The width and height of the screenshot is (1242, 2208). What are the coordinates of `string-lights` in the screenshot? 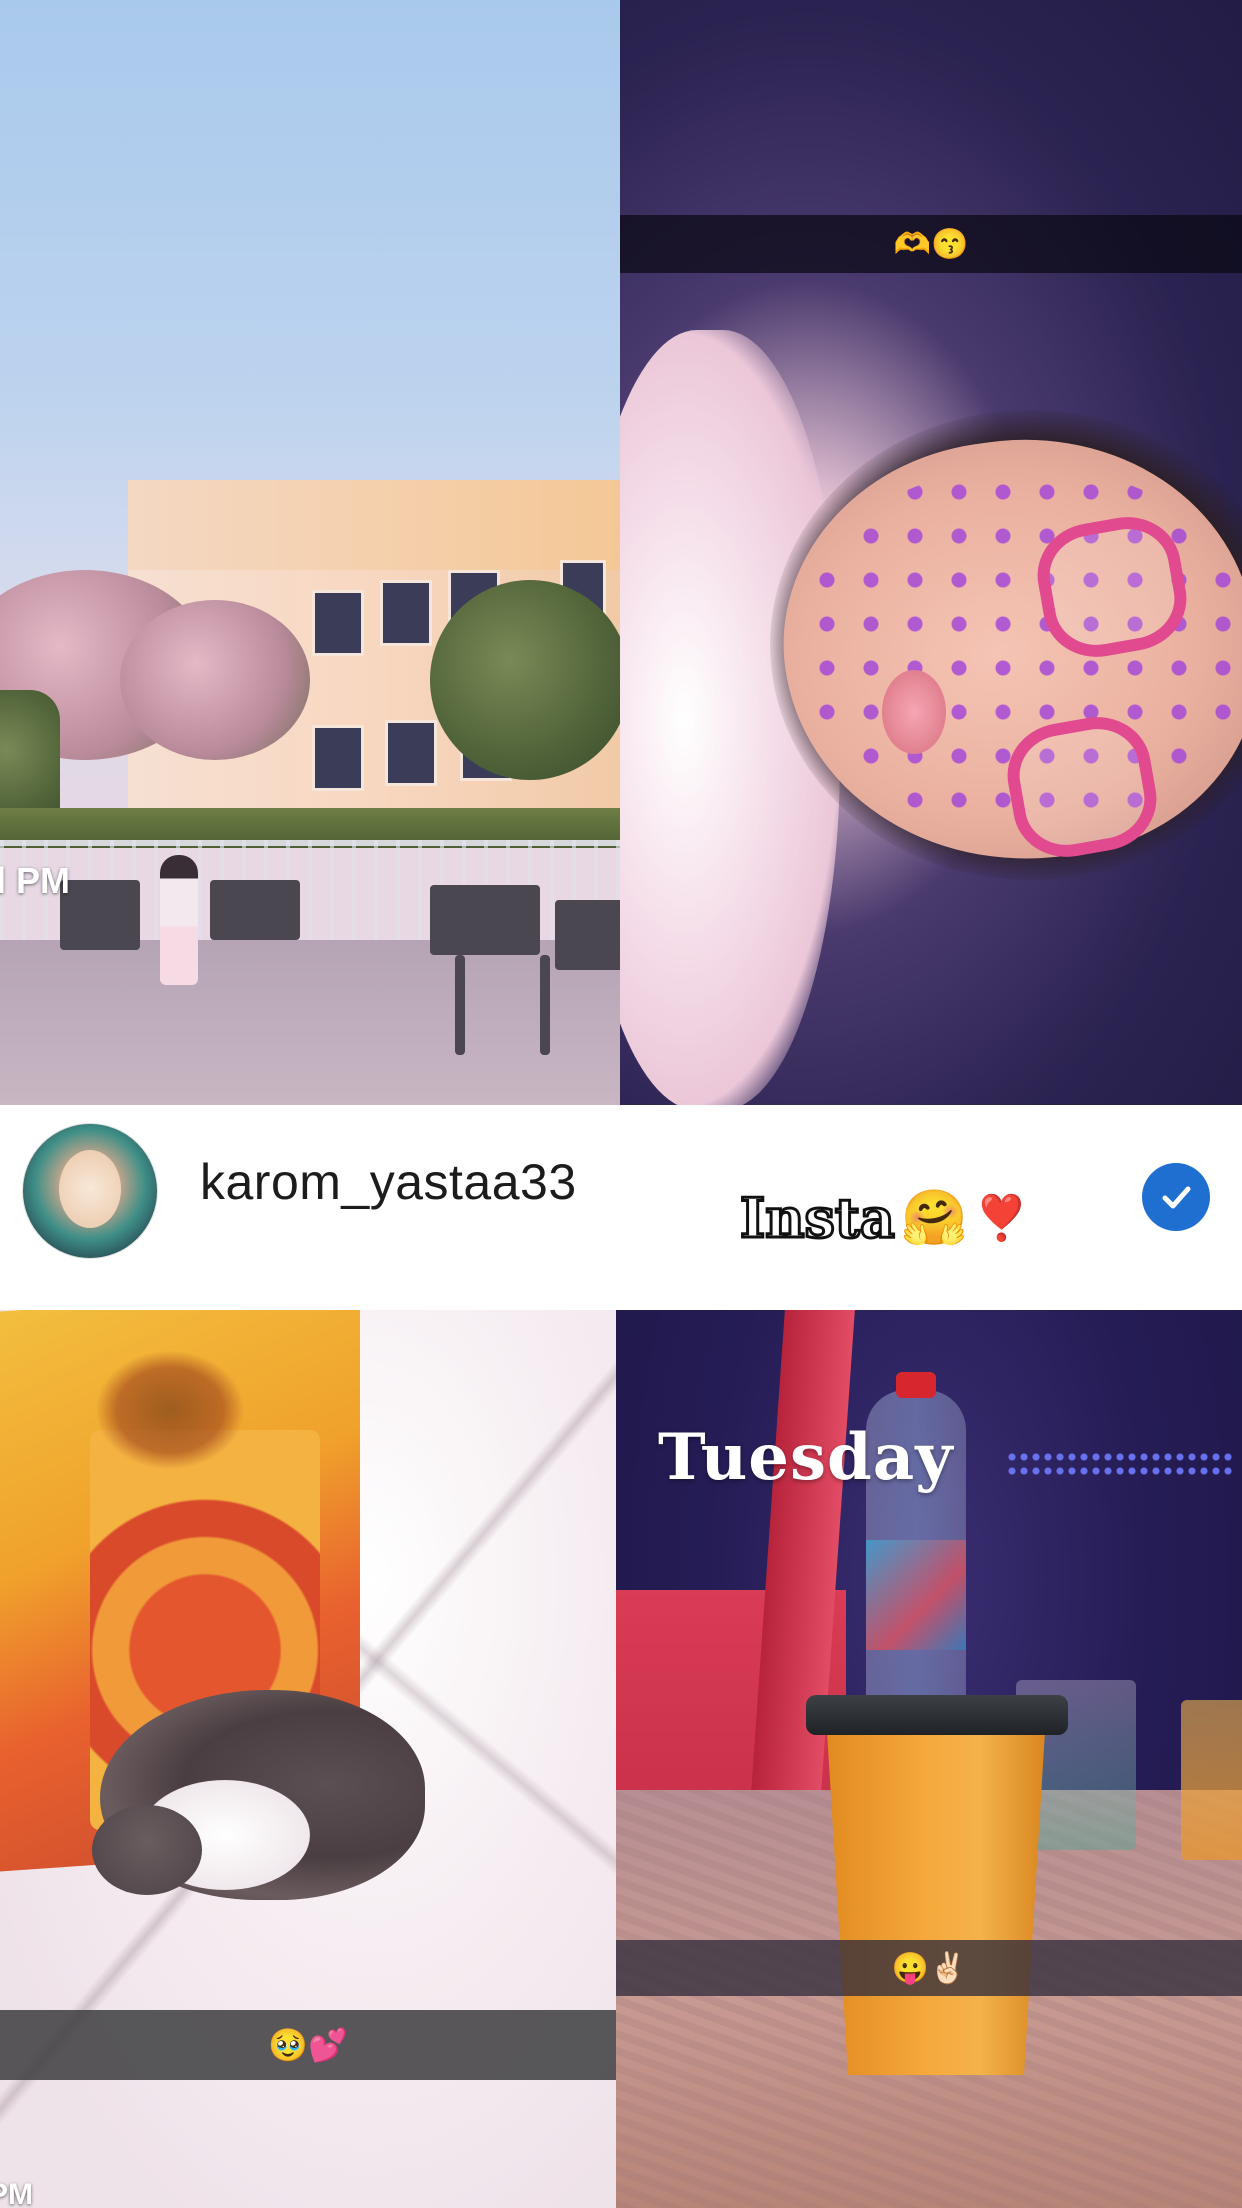 It's located at (1121, 1465).